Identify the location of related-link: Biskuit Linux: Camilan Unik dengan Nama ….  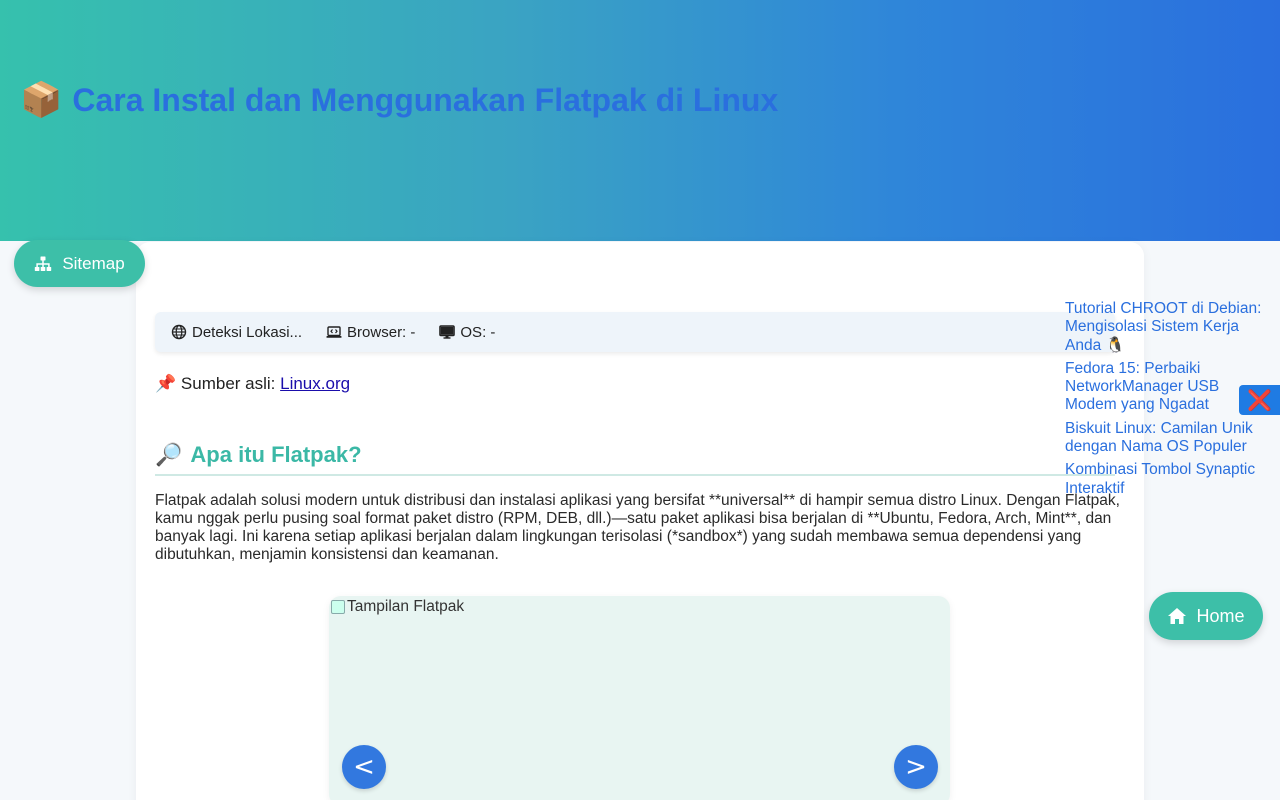
(1167, 438).